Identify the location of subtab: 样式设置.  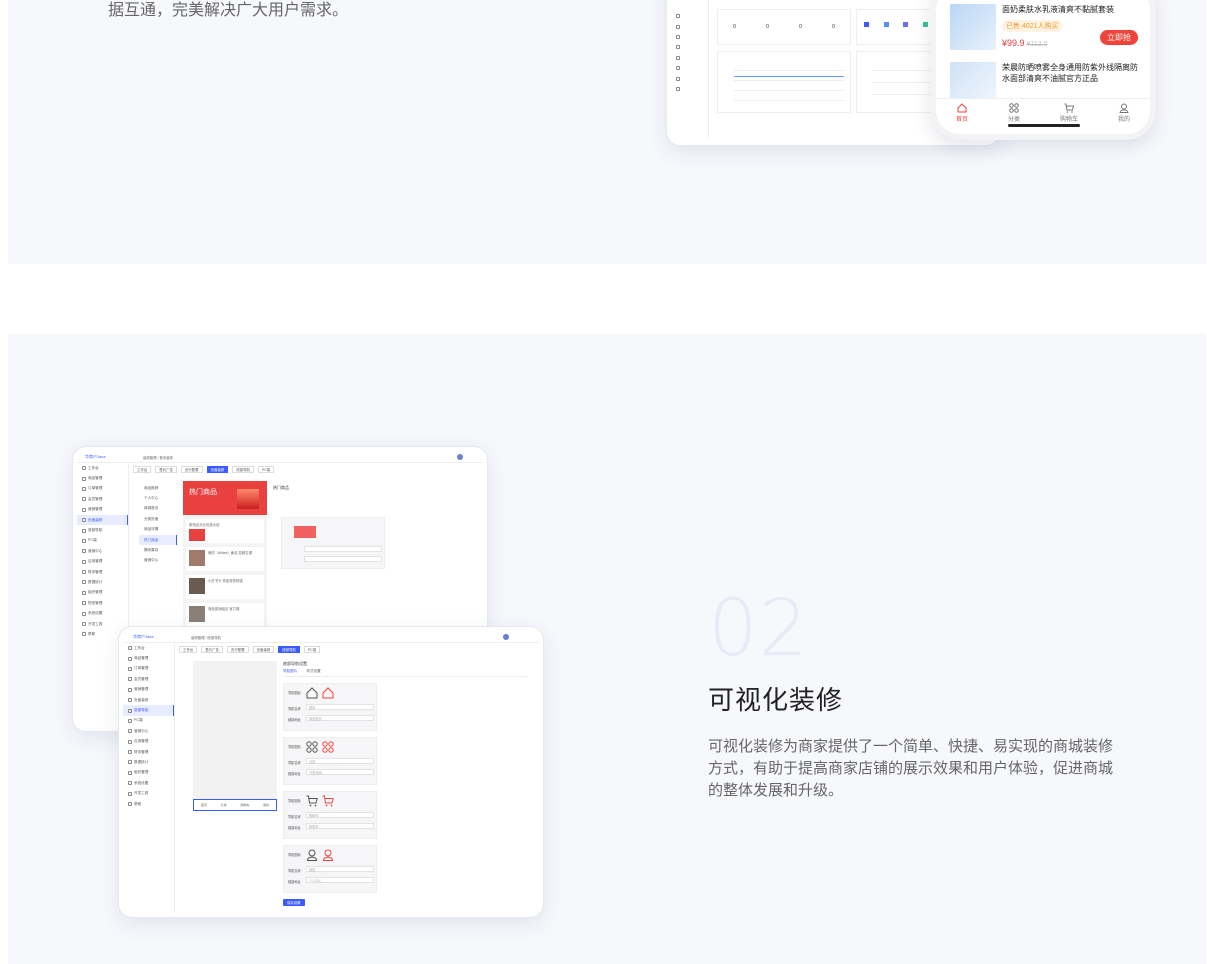
(313, 671).